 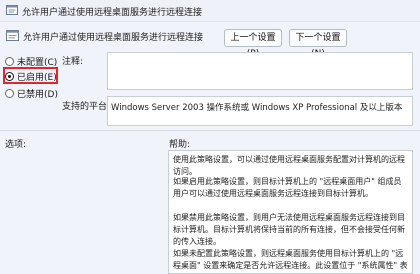 I want to click on radio-not-configured: 未配置(C), so click(x=31, y=61).